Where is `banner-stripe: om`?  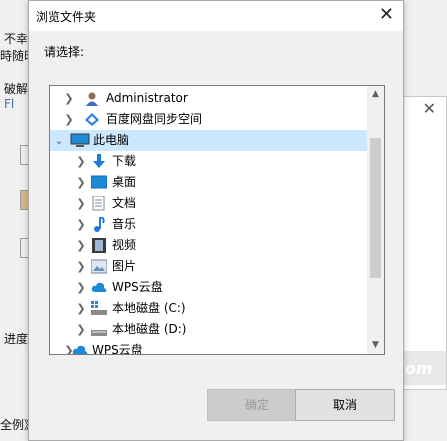
banner-stripe: om is located at coordinates (422, 368).